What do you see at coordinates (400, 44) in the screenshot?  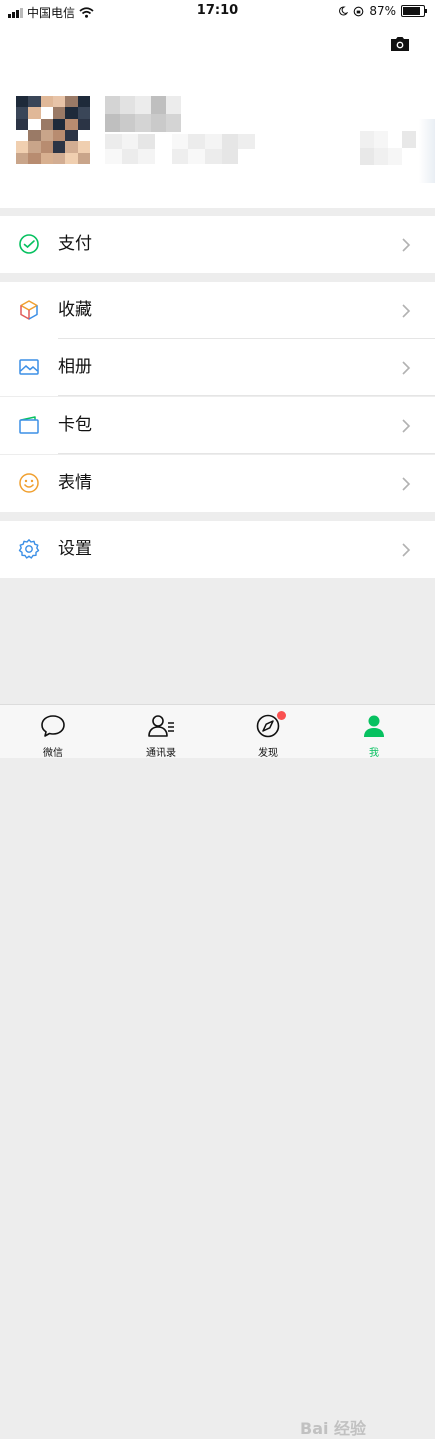 I see `camera-icon` at bounding box center [400, 44].